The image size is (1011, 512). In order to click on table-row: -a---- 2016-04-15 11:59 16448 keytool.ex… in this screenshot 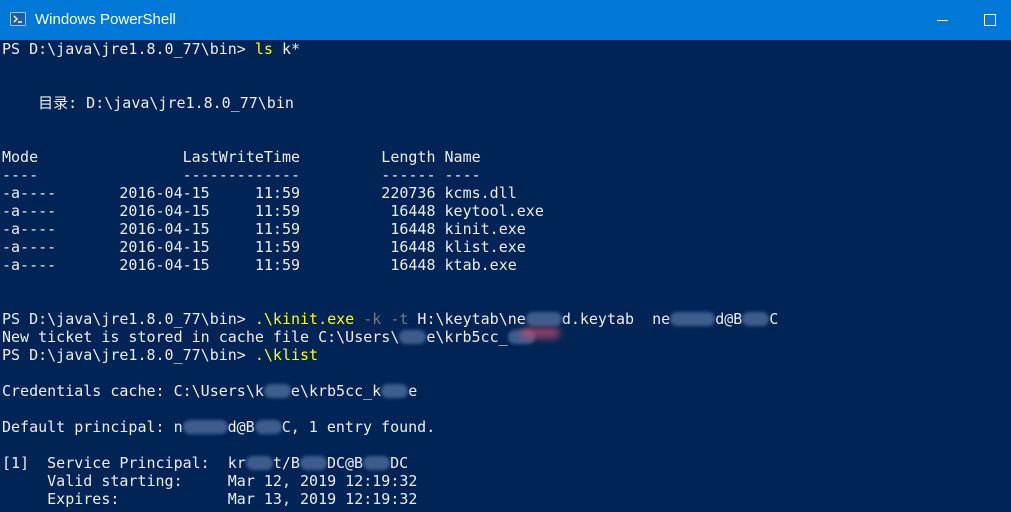, I will do `click(273, 211)`.